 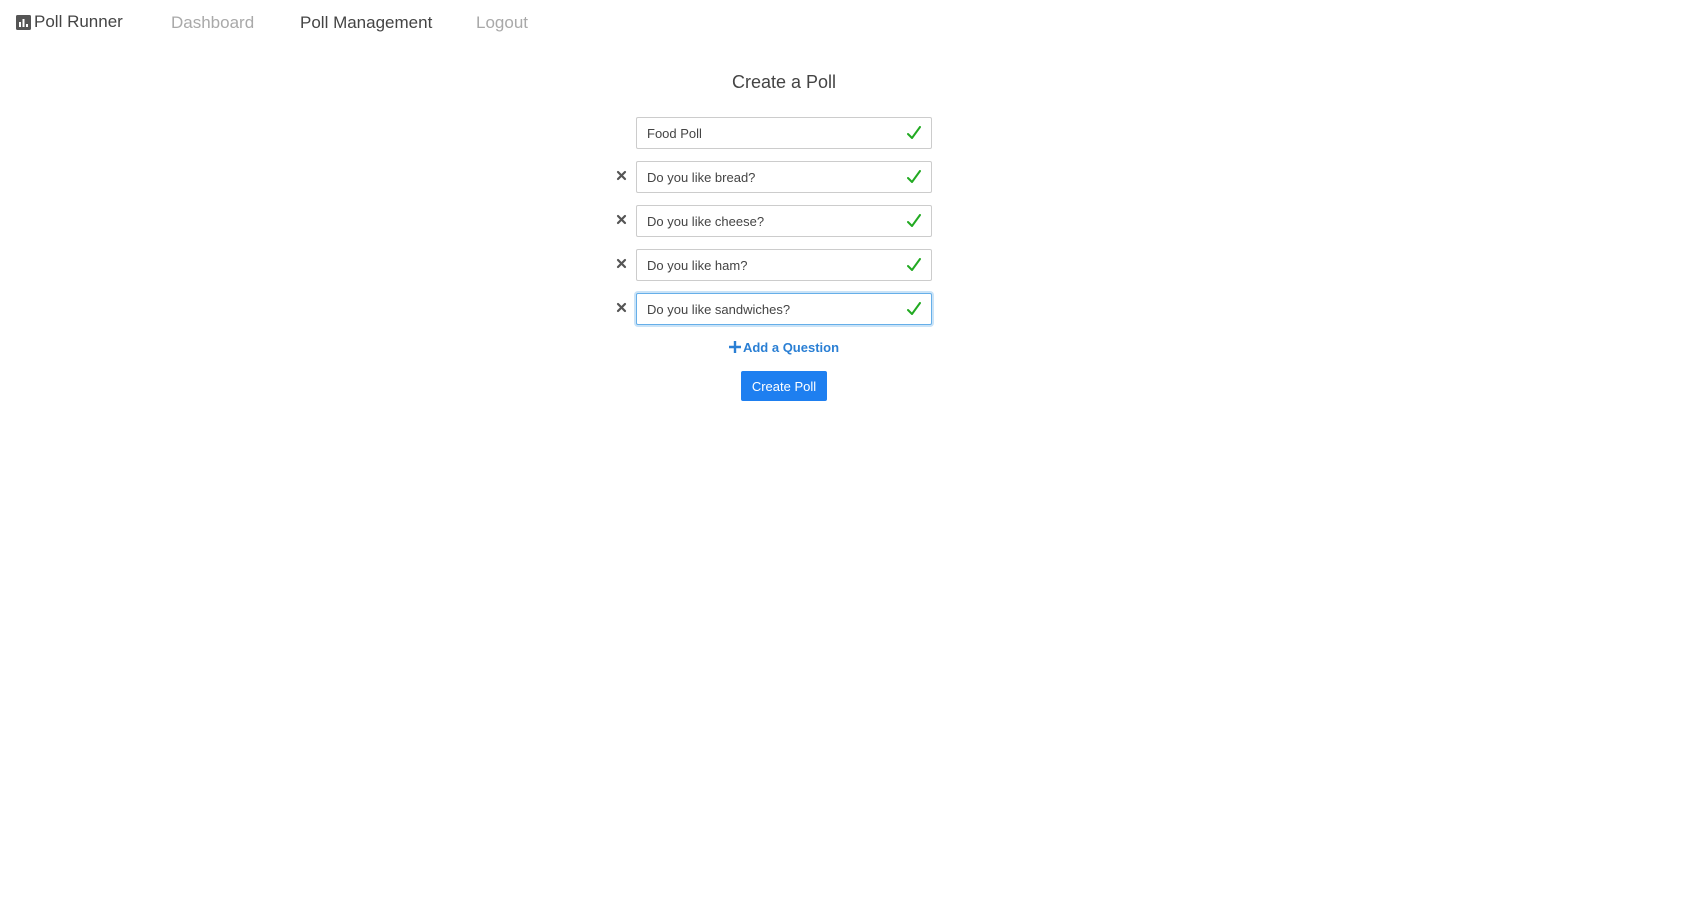 I want to click on brand-title: Poll Runner, so click(x=78, y=21).